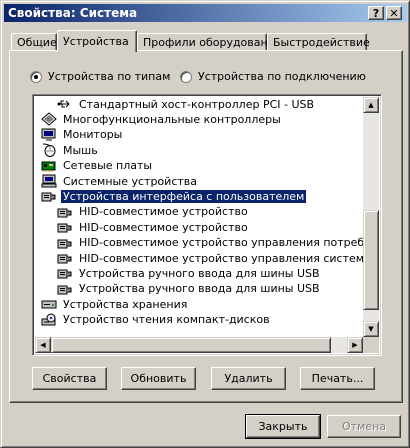 This screenshot has width=410, height=448. Describe the element at coordinates (73, 13) in the screenshot. I see `window-title: Свойства: Система` at that location.